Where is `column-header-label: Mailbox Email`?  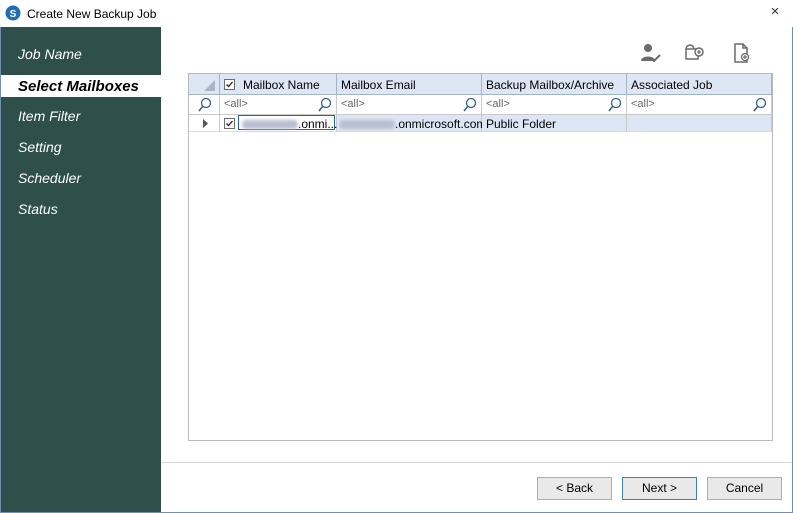
column-header-label: Mailbox Email is located at coordinates (378, 85).